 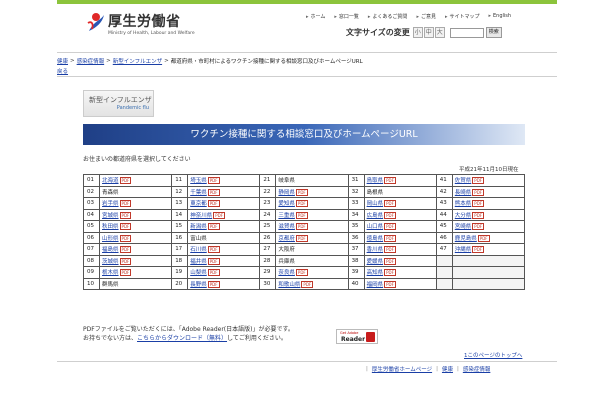 I want to click on breadcrumb-arrow-icon: >, so click(x=108, y=61).